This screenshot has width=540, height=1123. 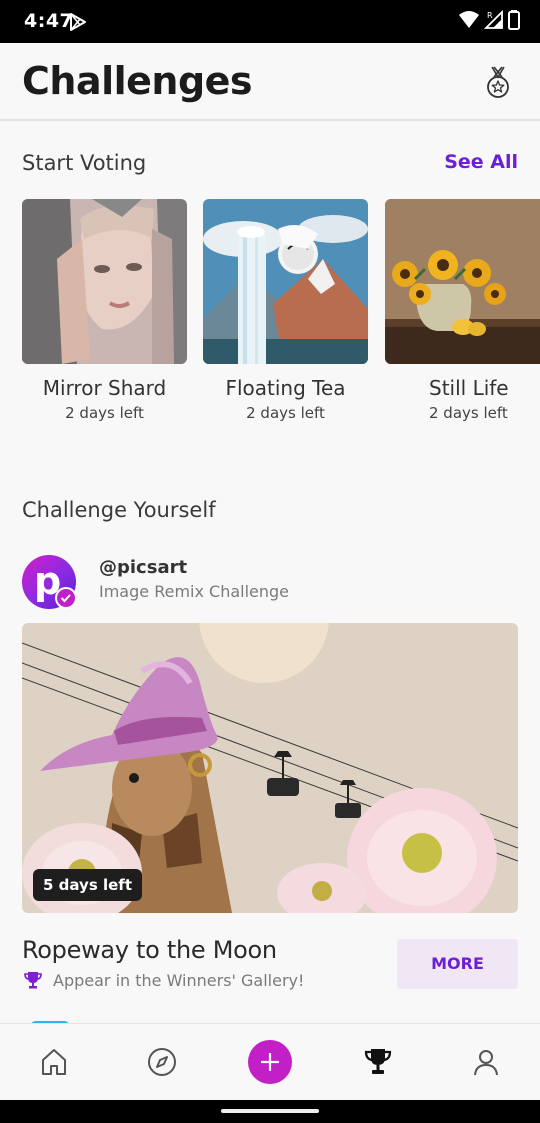 I want to click on profile-icon, so click(x=486, y=1063).